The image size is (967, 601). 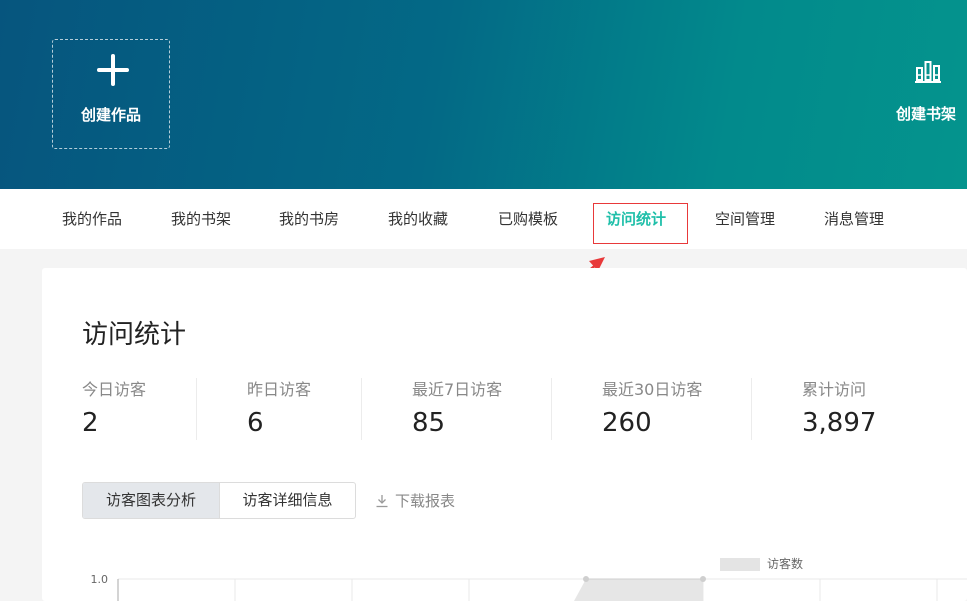 I want to click on plus-icon, so click(x=113, y=70).